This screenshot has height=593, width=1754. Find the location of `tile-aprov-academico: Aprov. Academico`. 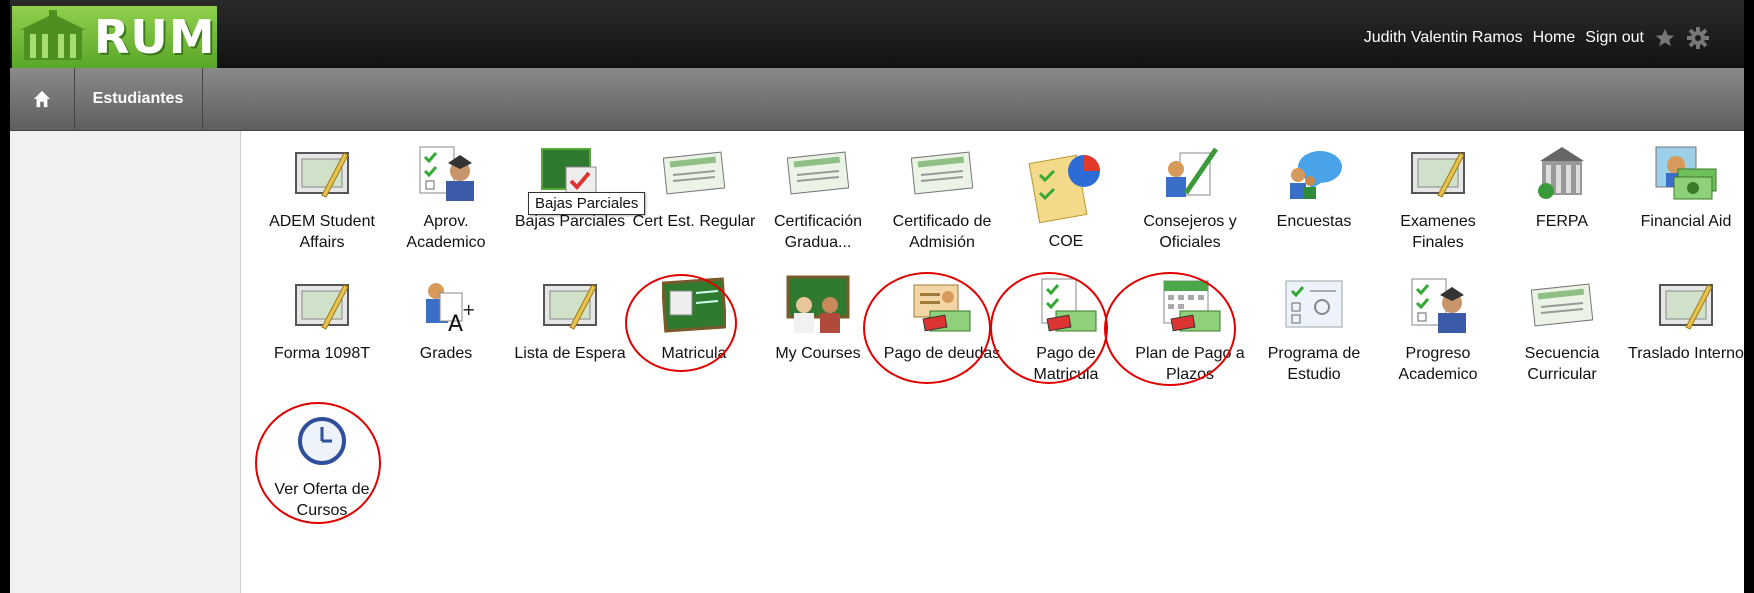

tile-aprov-academico: Aprov. Academico is located at coordinates (446, 197).